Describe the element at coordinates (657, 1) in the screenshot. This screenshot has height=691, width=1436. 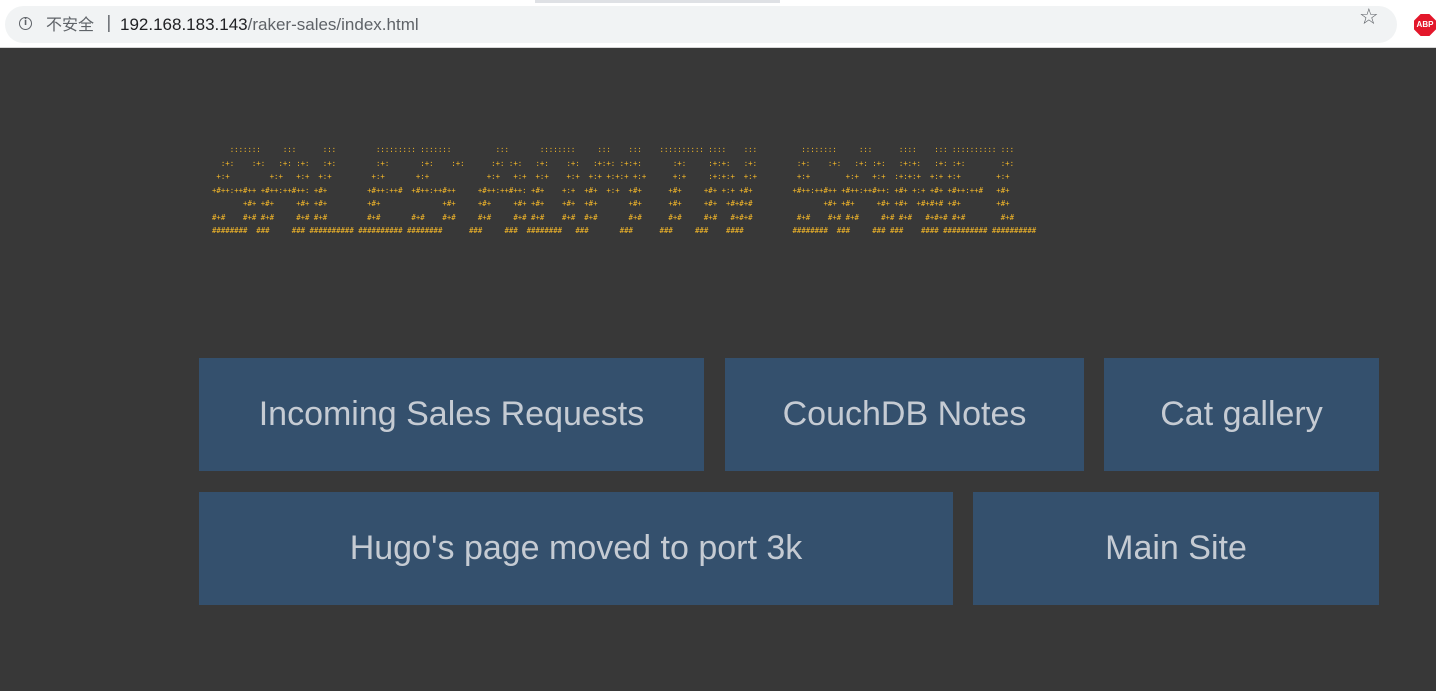
I see `active-tab-indicator` at that location.